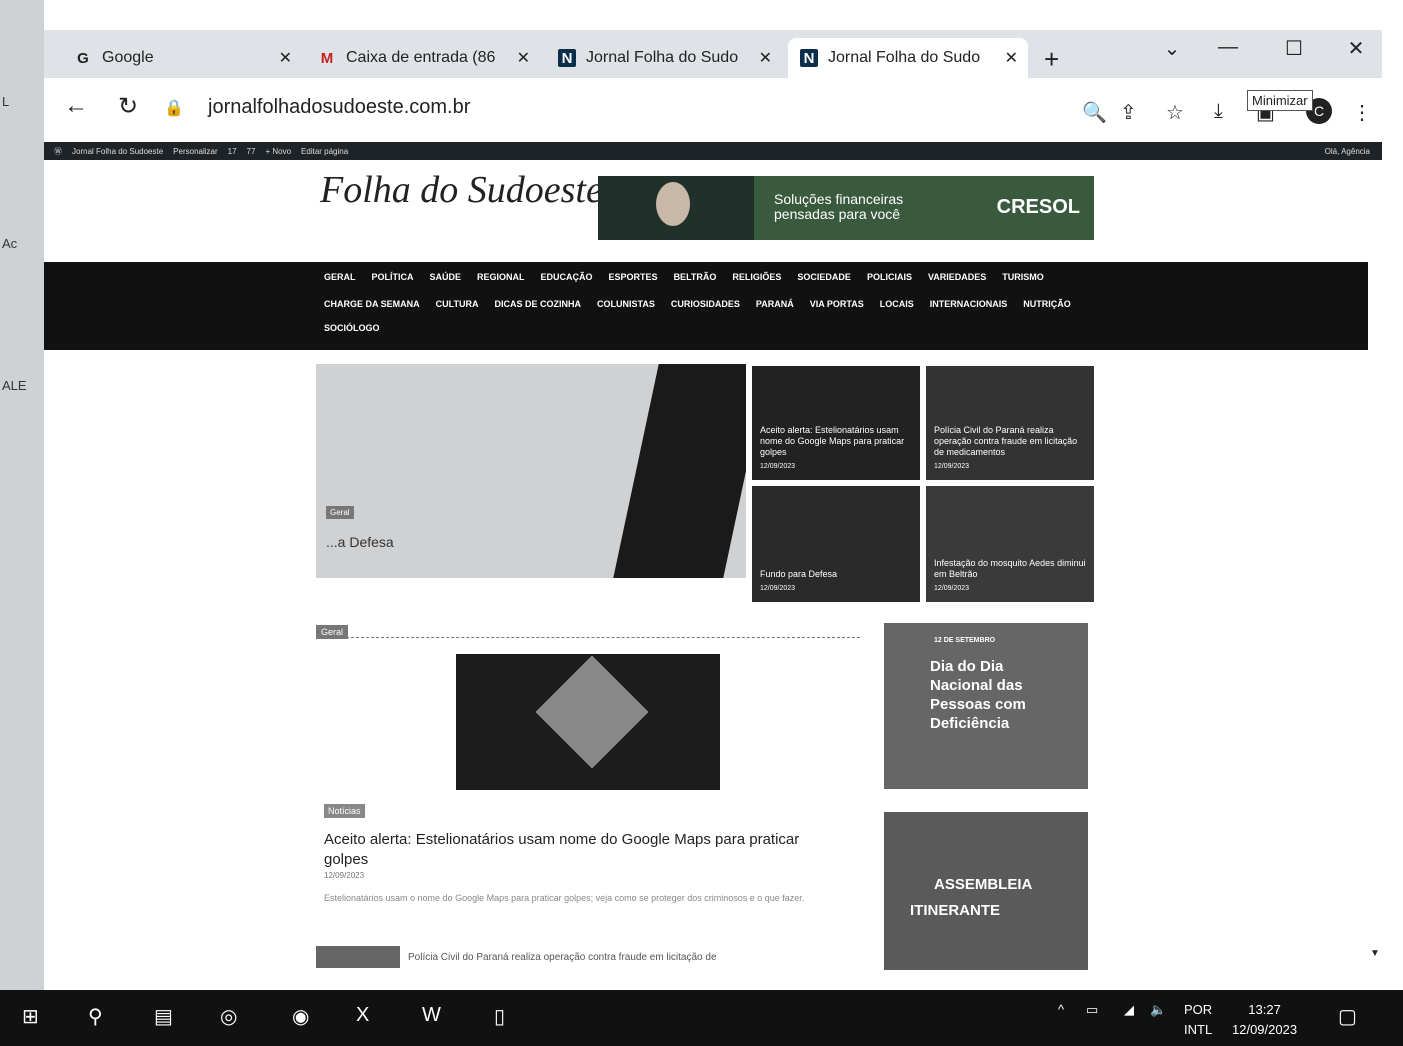 Image resolution: width=1403 pixels, height=1046 pixels. What do you see at coordinates (1294, 48) in the screenshot?
I see `maximize-button: ☐` at bounding box center [1294, 48].